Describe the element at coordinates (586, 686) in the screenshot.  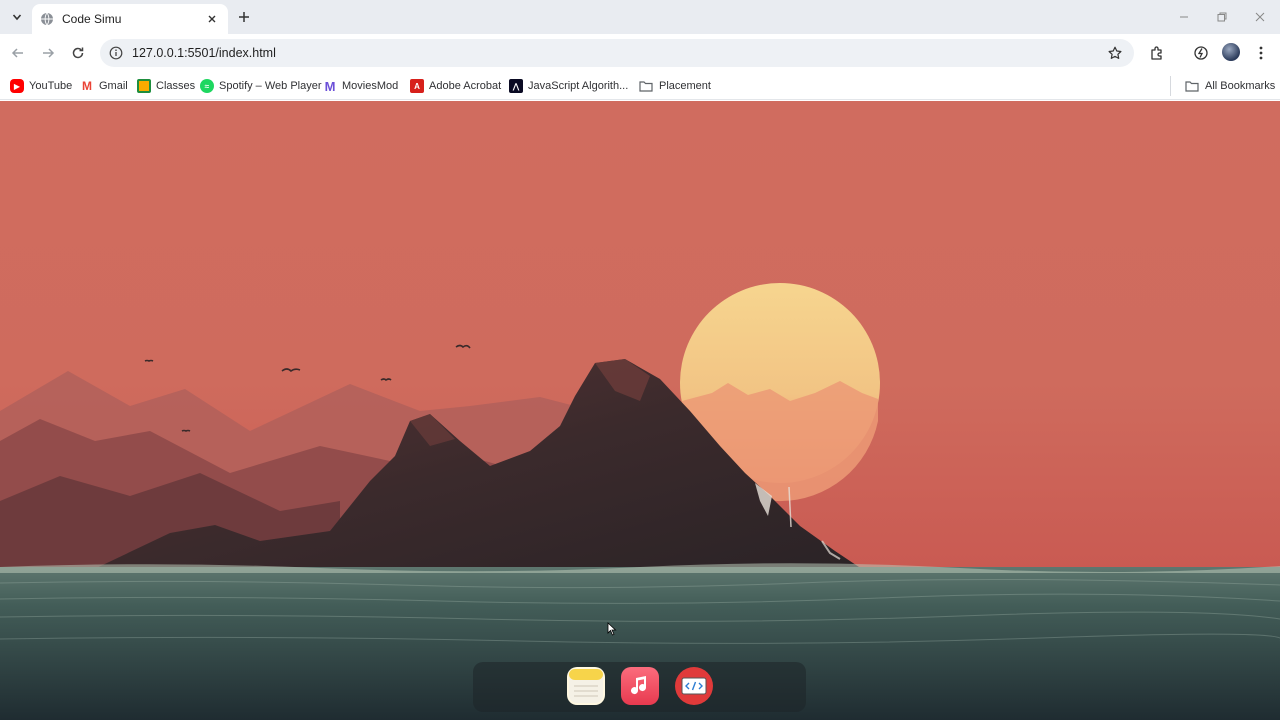
I see `notes-app-icon` at that location.